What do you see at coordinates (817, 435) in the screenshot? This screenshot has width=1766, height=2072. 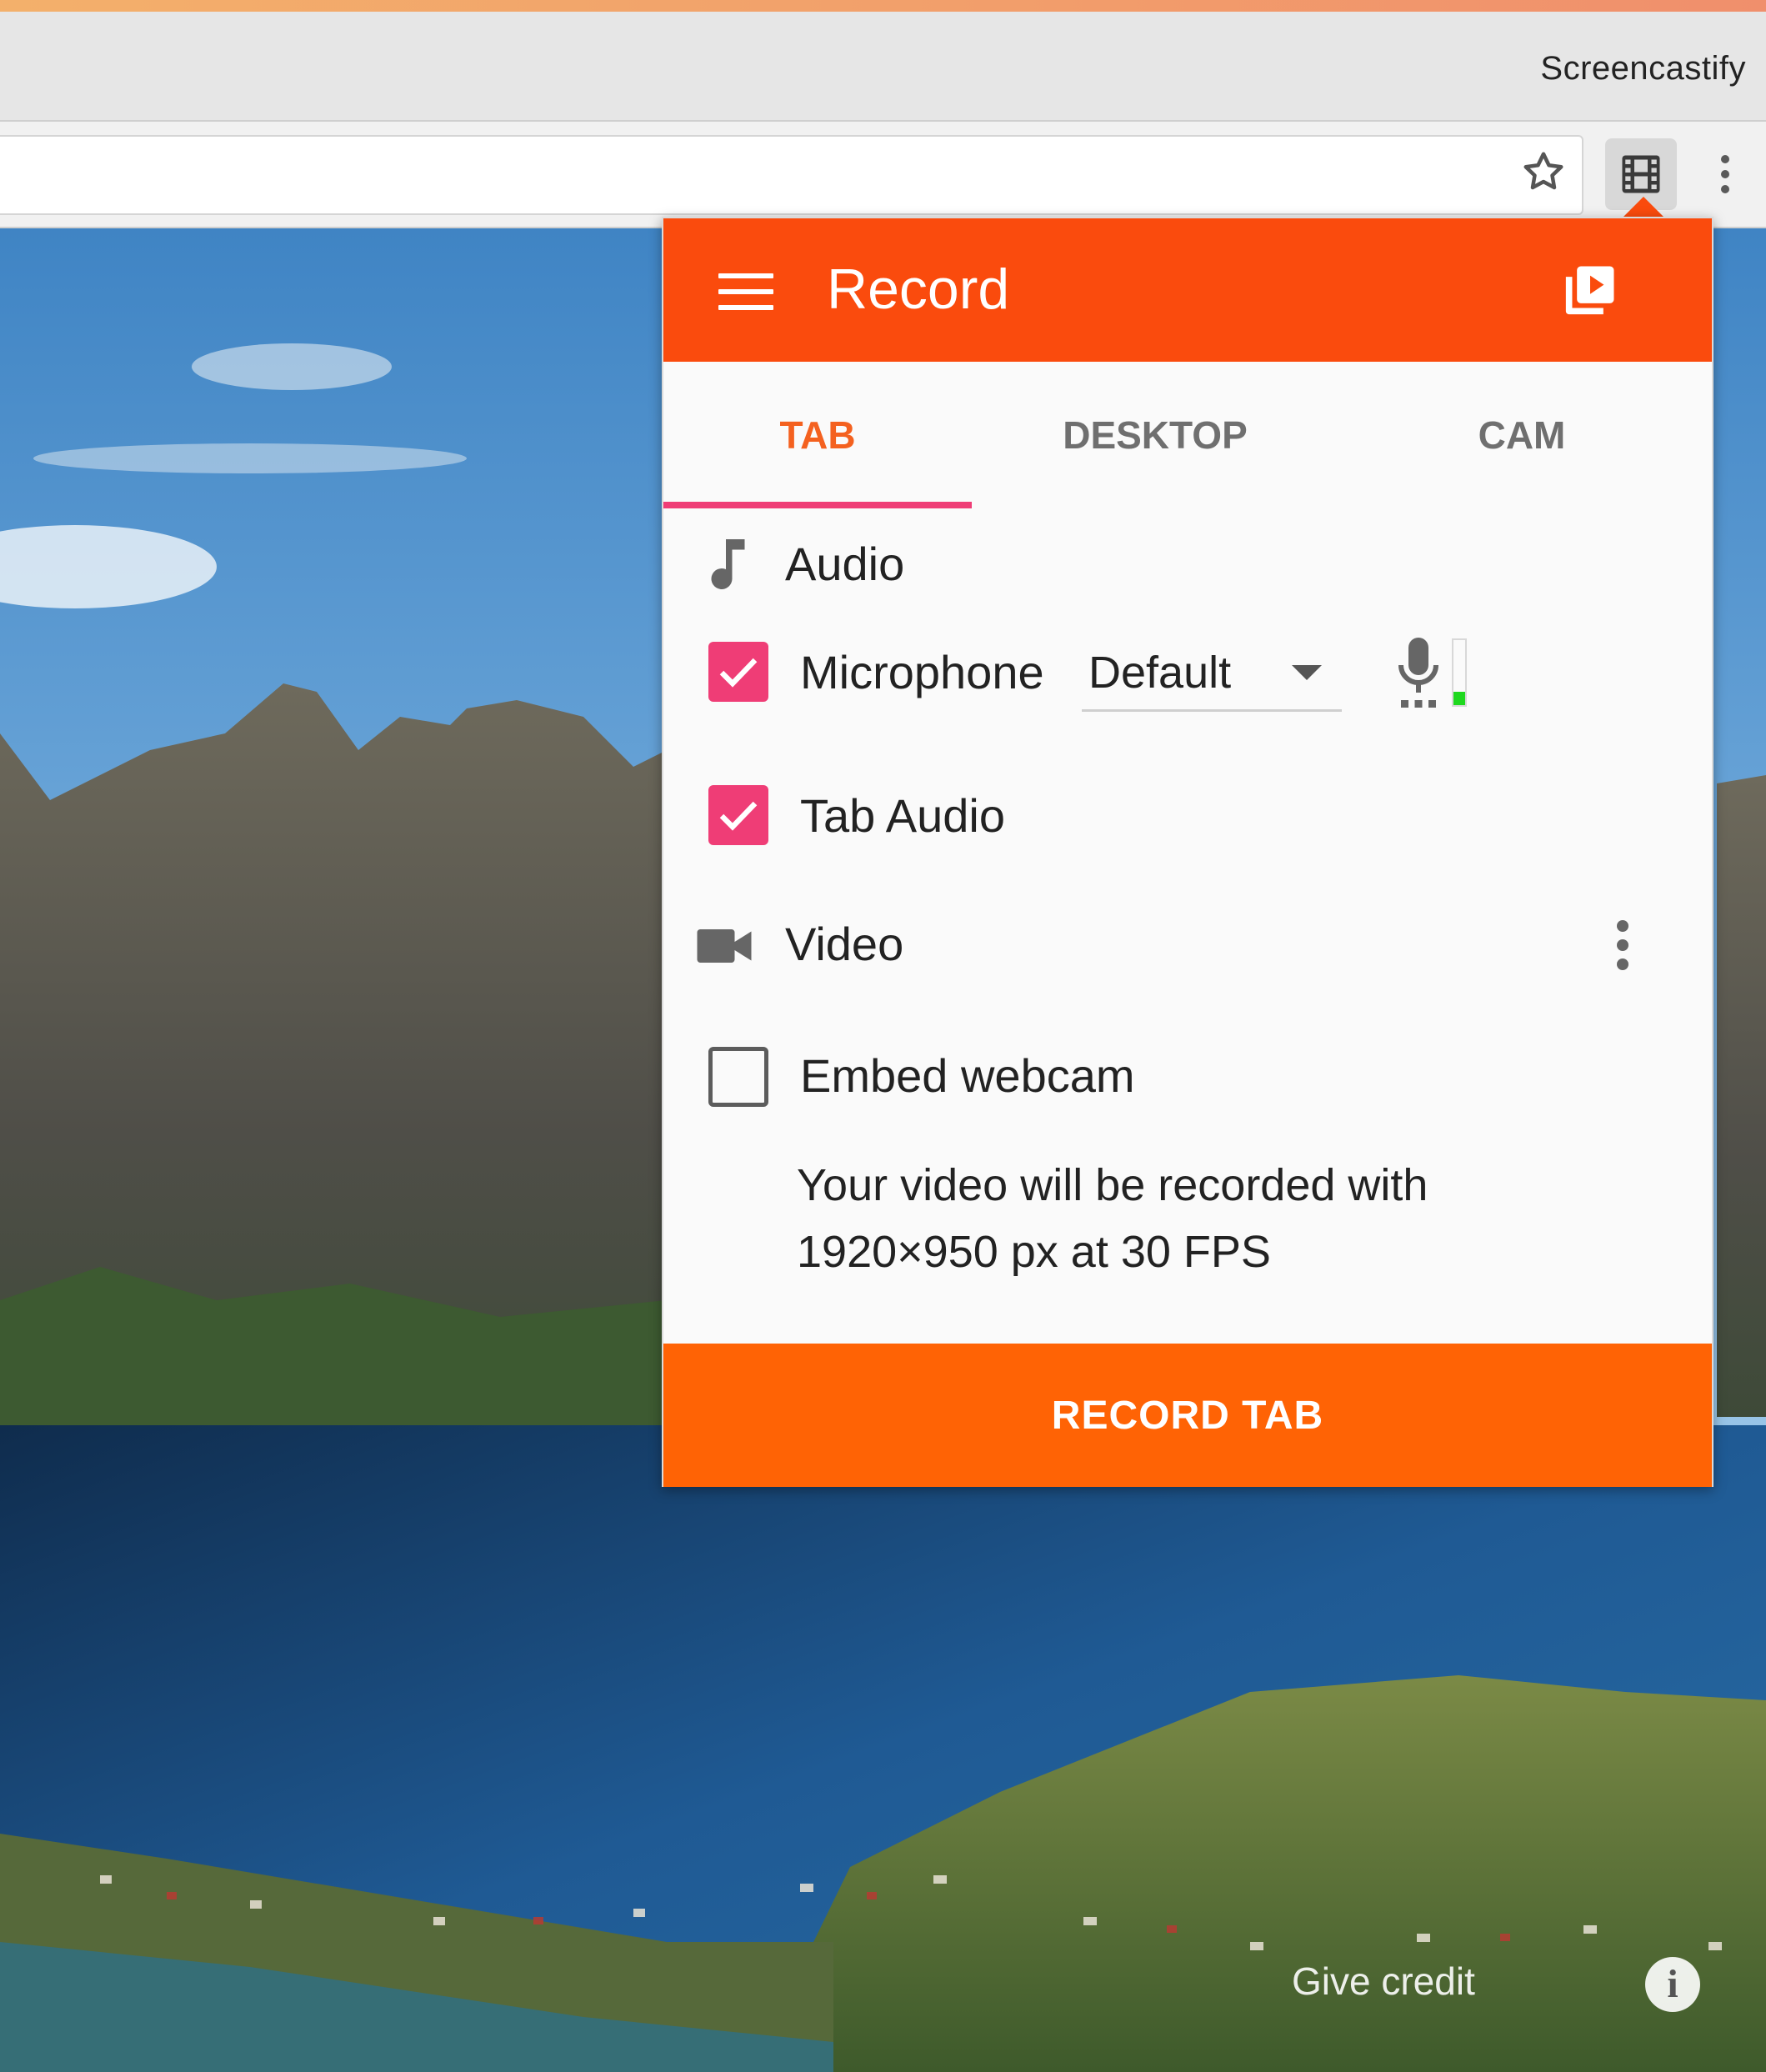 I see `tab-tab: TAB` at bounding box center [817, 435].